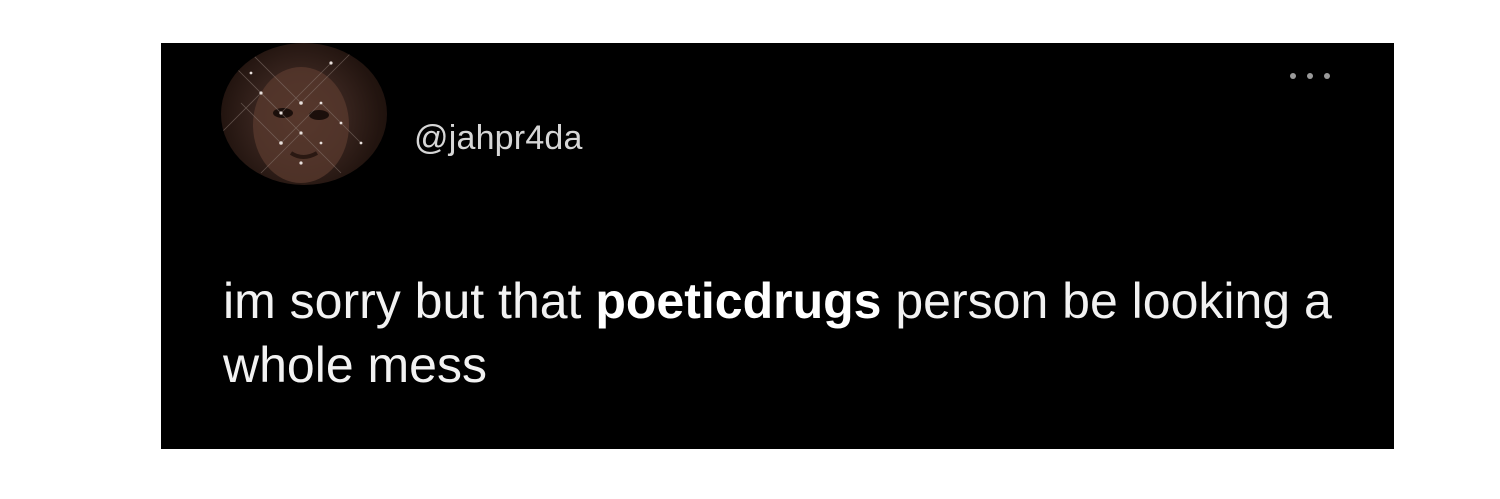 The height and width of the screenshot is (499, 1500). I want to click on user-handle: @jahpr4da, so click(498, 138).